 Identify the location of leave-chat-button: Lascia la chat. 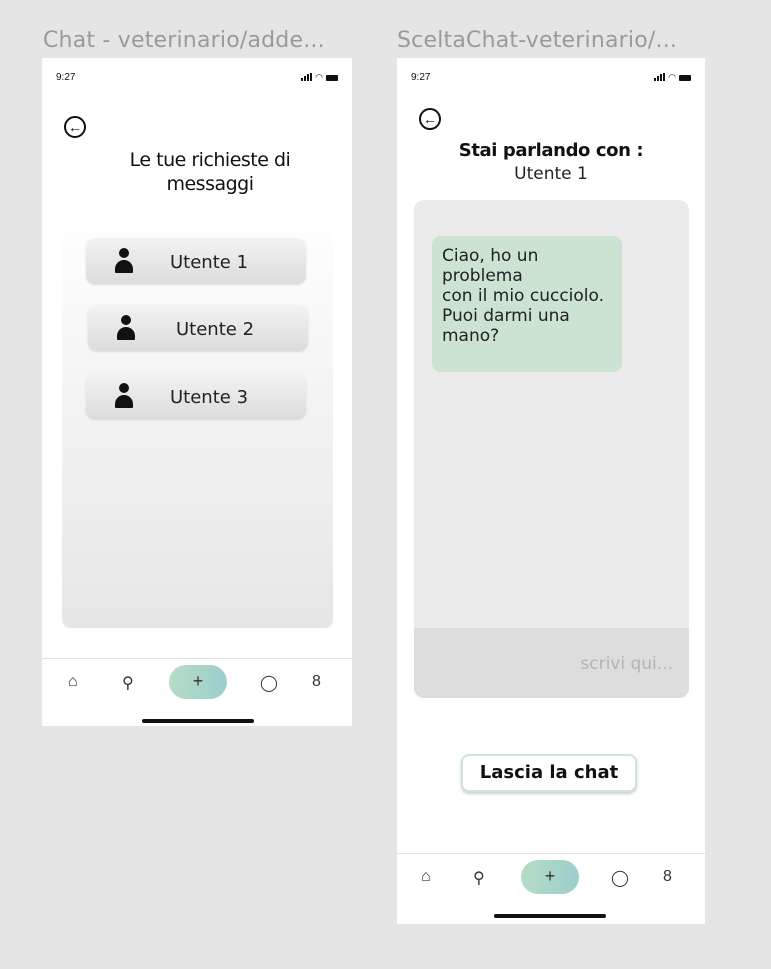
(549, 773).